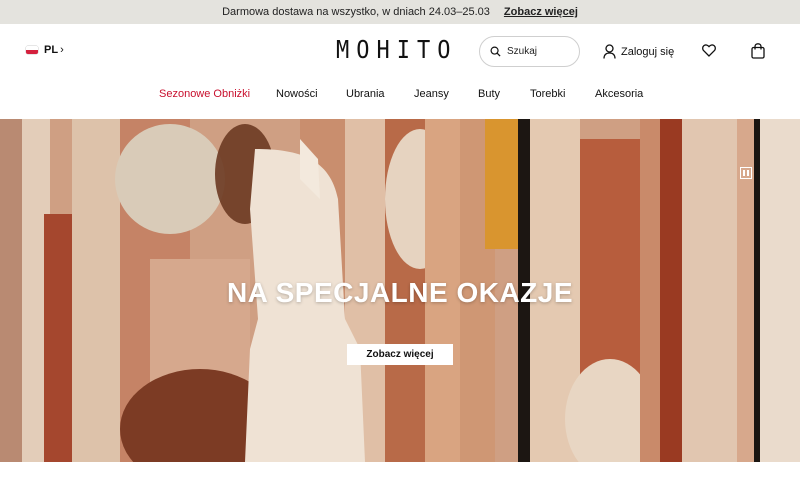  Describe the element at coordinates (297, 94) in the screenshot. I see `nav-item-nowosci: Nowości` at that location.